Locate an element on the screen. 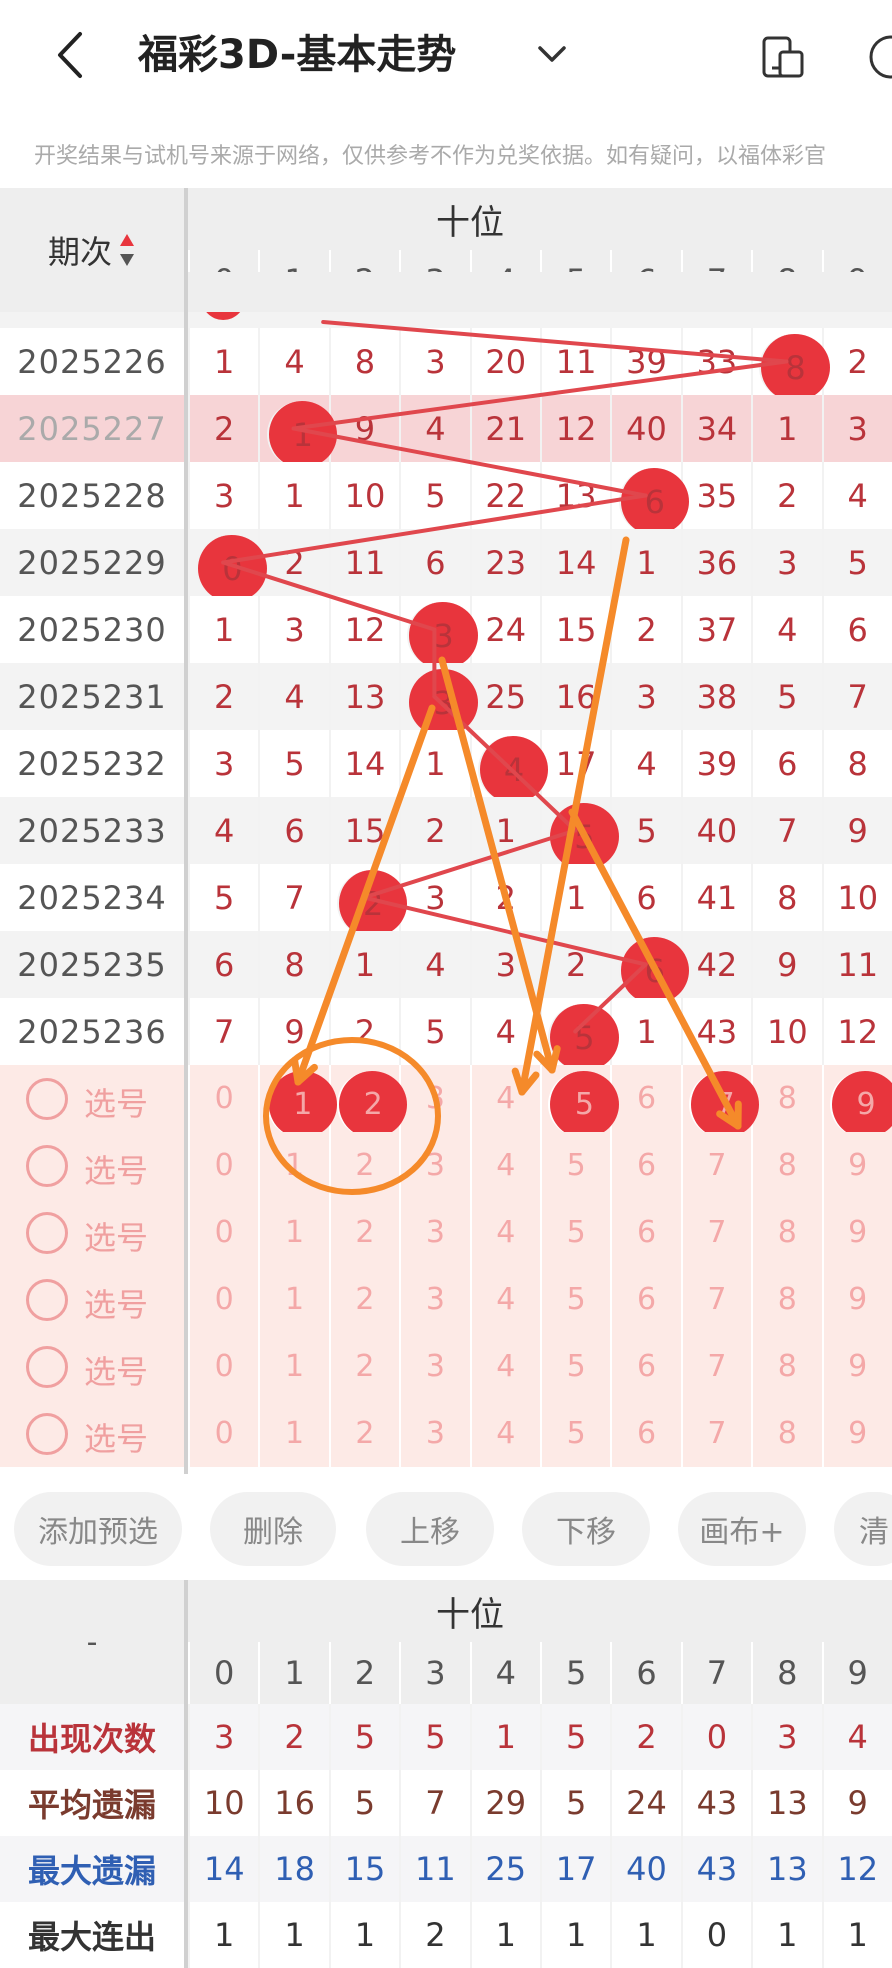  back-icon is located at coordinates (70, 55).